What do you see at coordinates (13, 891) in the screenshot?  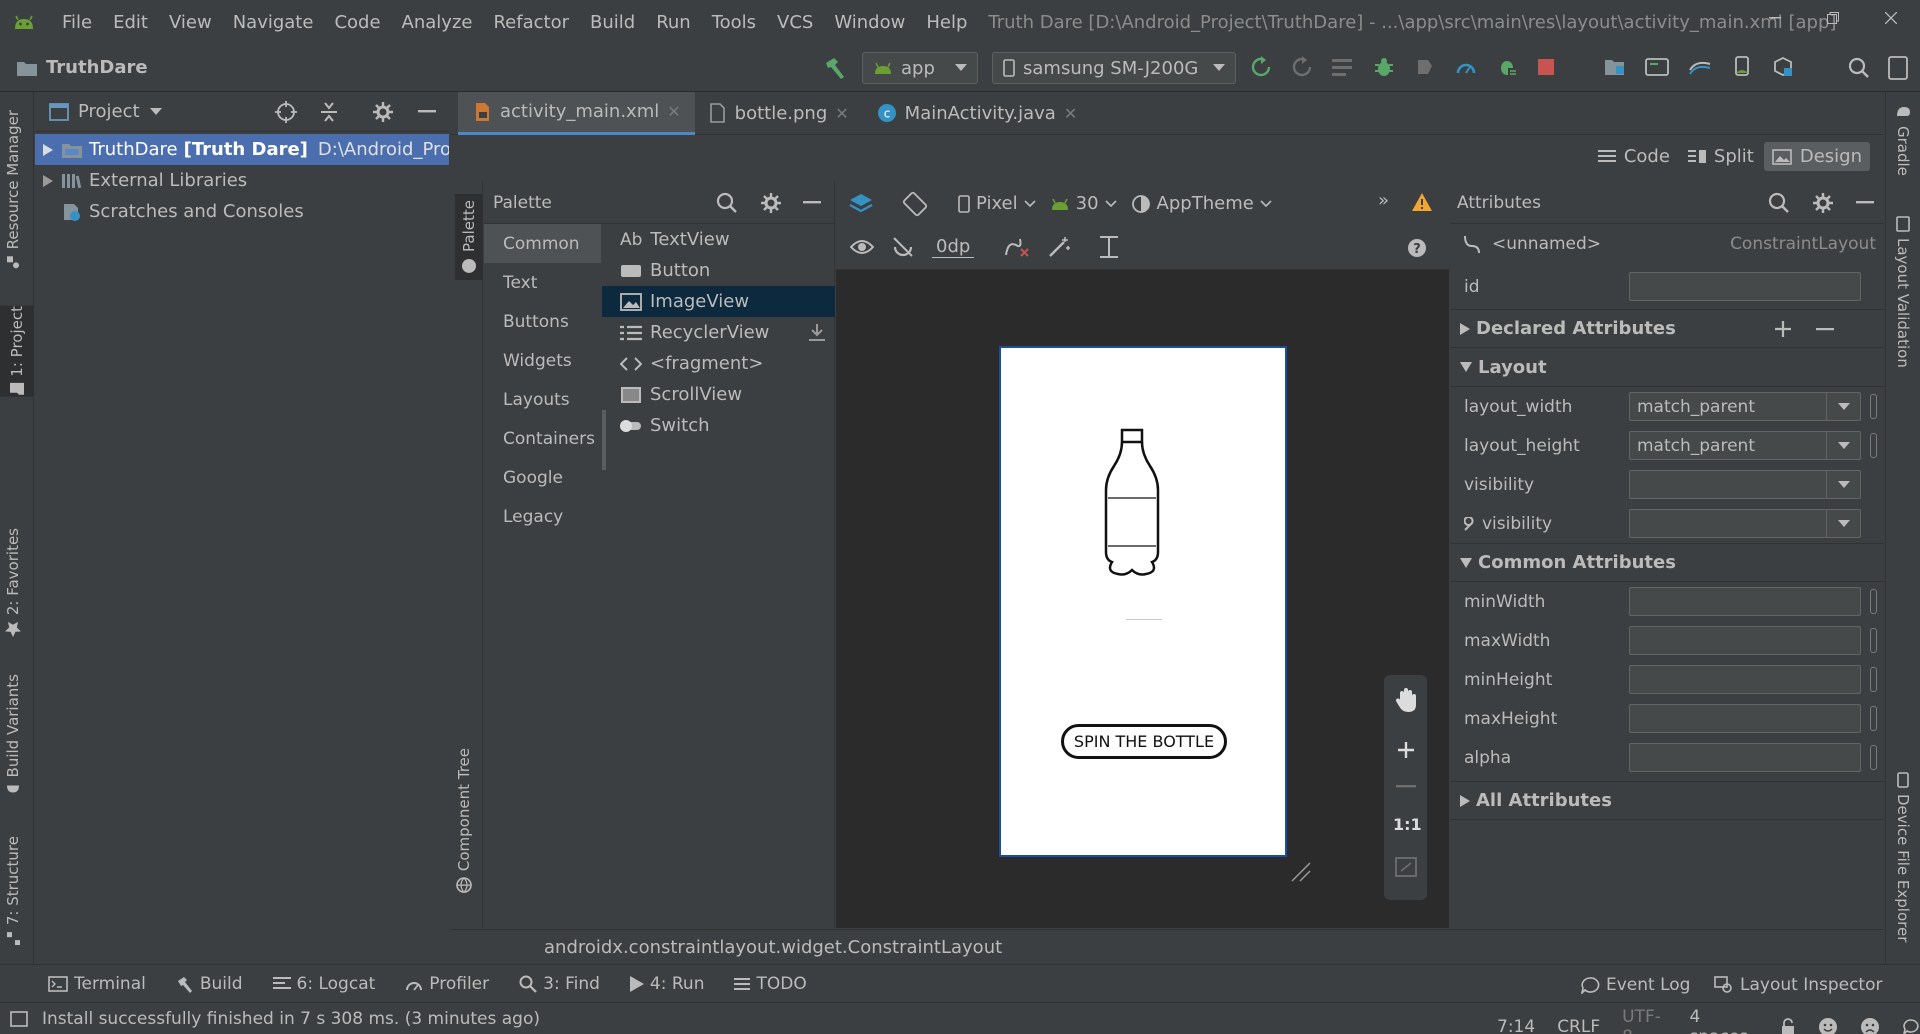 I see `structure-tab: 7: Structure` at bounding box center [13, 891].